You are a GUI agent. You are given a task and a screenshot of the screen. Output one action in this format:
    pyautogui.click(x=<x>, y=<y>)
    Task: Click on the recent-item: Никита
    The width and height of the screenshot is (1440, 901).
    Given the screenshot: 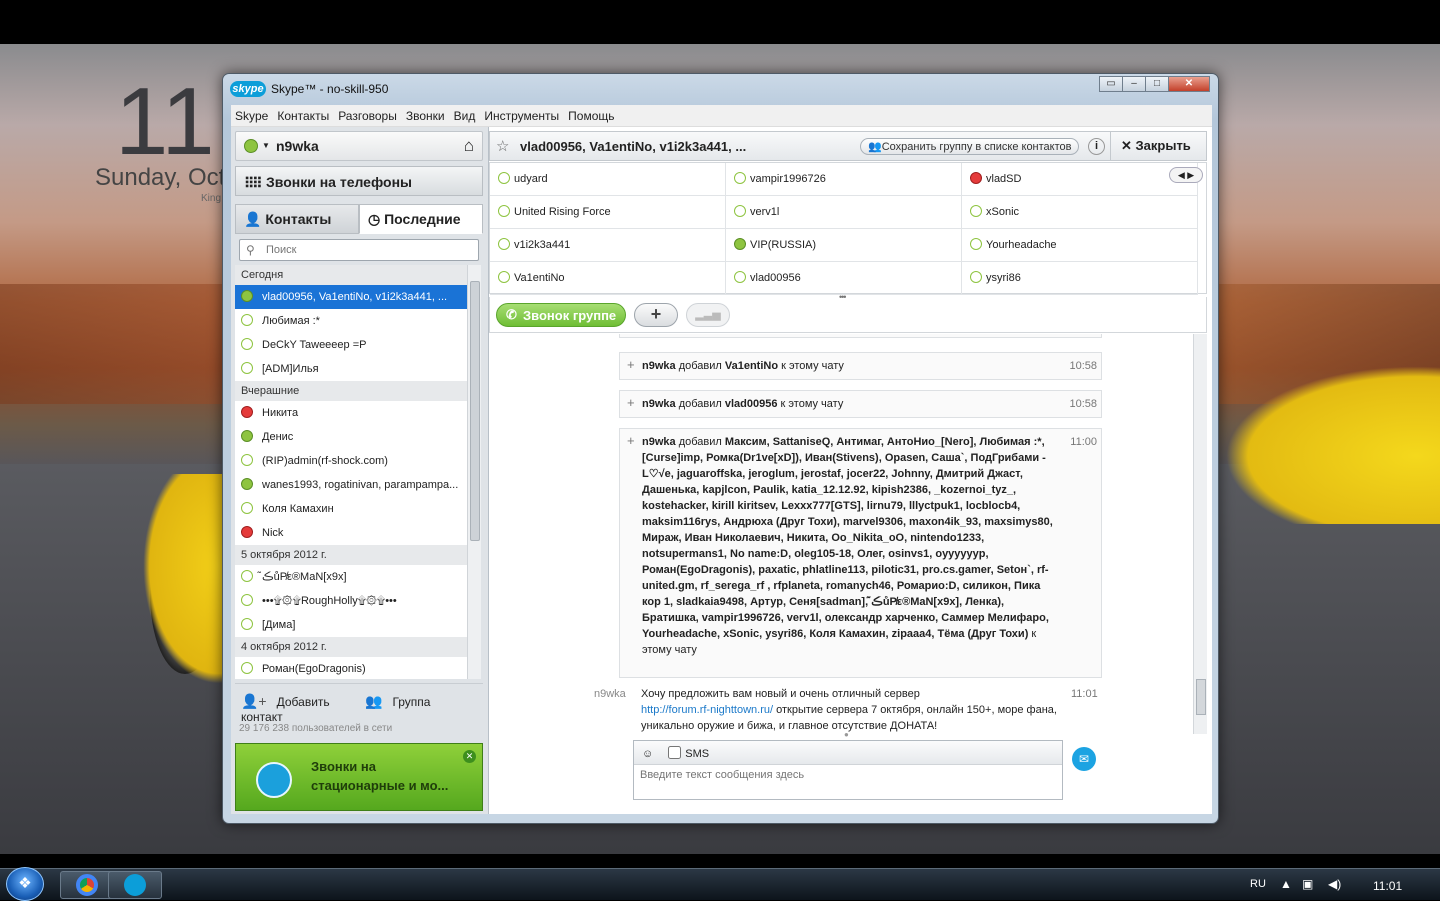 What is the action you would take?
    pyautogui.click(x=351, y=413)
    